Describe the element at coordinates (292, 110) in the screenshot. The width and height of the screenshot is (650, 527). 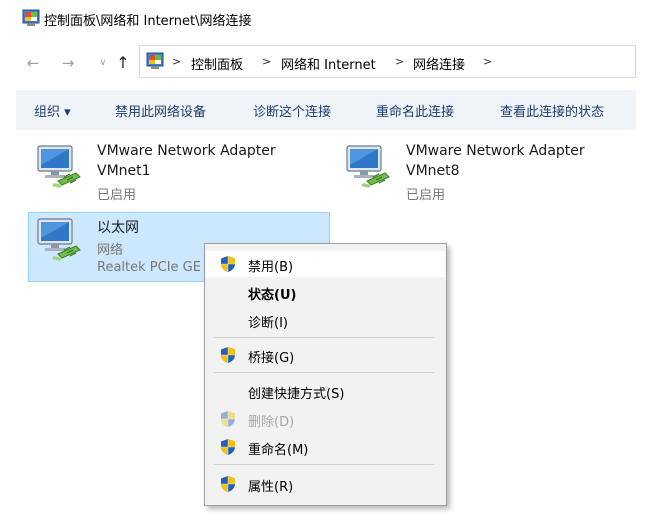
I see `diagnose-button: 诊断这个连接` at that location.